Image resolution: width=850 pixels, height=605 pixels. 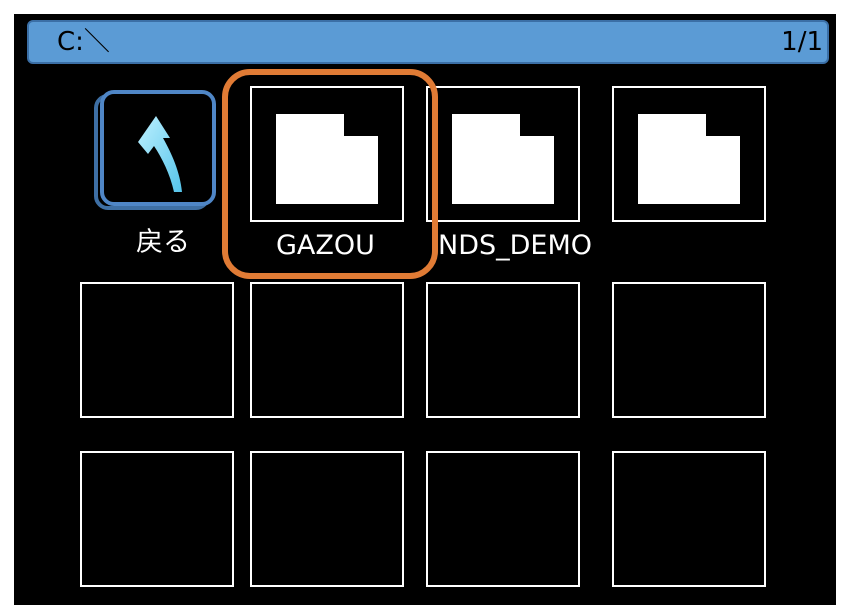 I want to click on back-button-frame, so click(x=158, y=148).